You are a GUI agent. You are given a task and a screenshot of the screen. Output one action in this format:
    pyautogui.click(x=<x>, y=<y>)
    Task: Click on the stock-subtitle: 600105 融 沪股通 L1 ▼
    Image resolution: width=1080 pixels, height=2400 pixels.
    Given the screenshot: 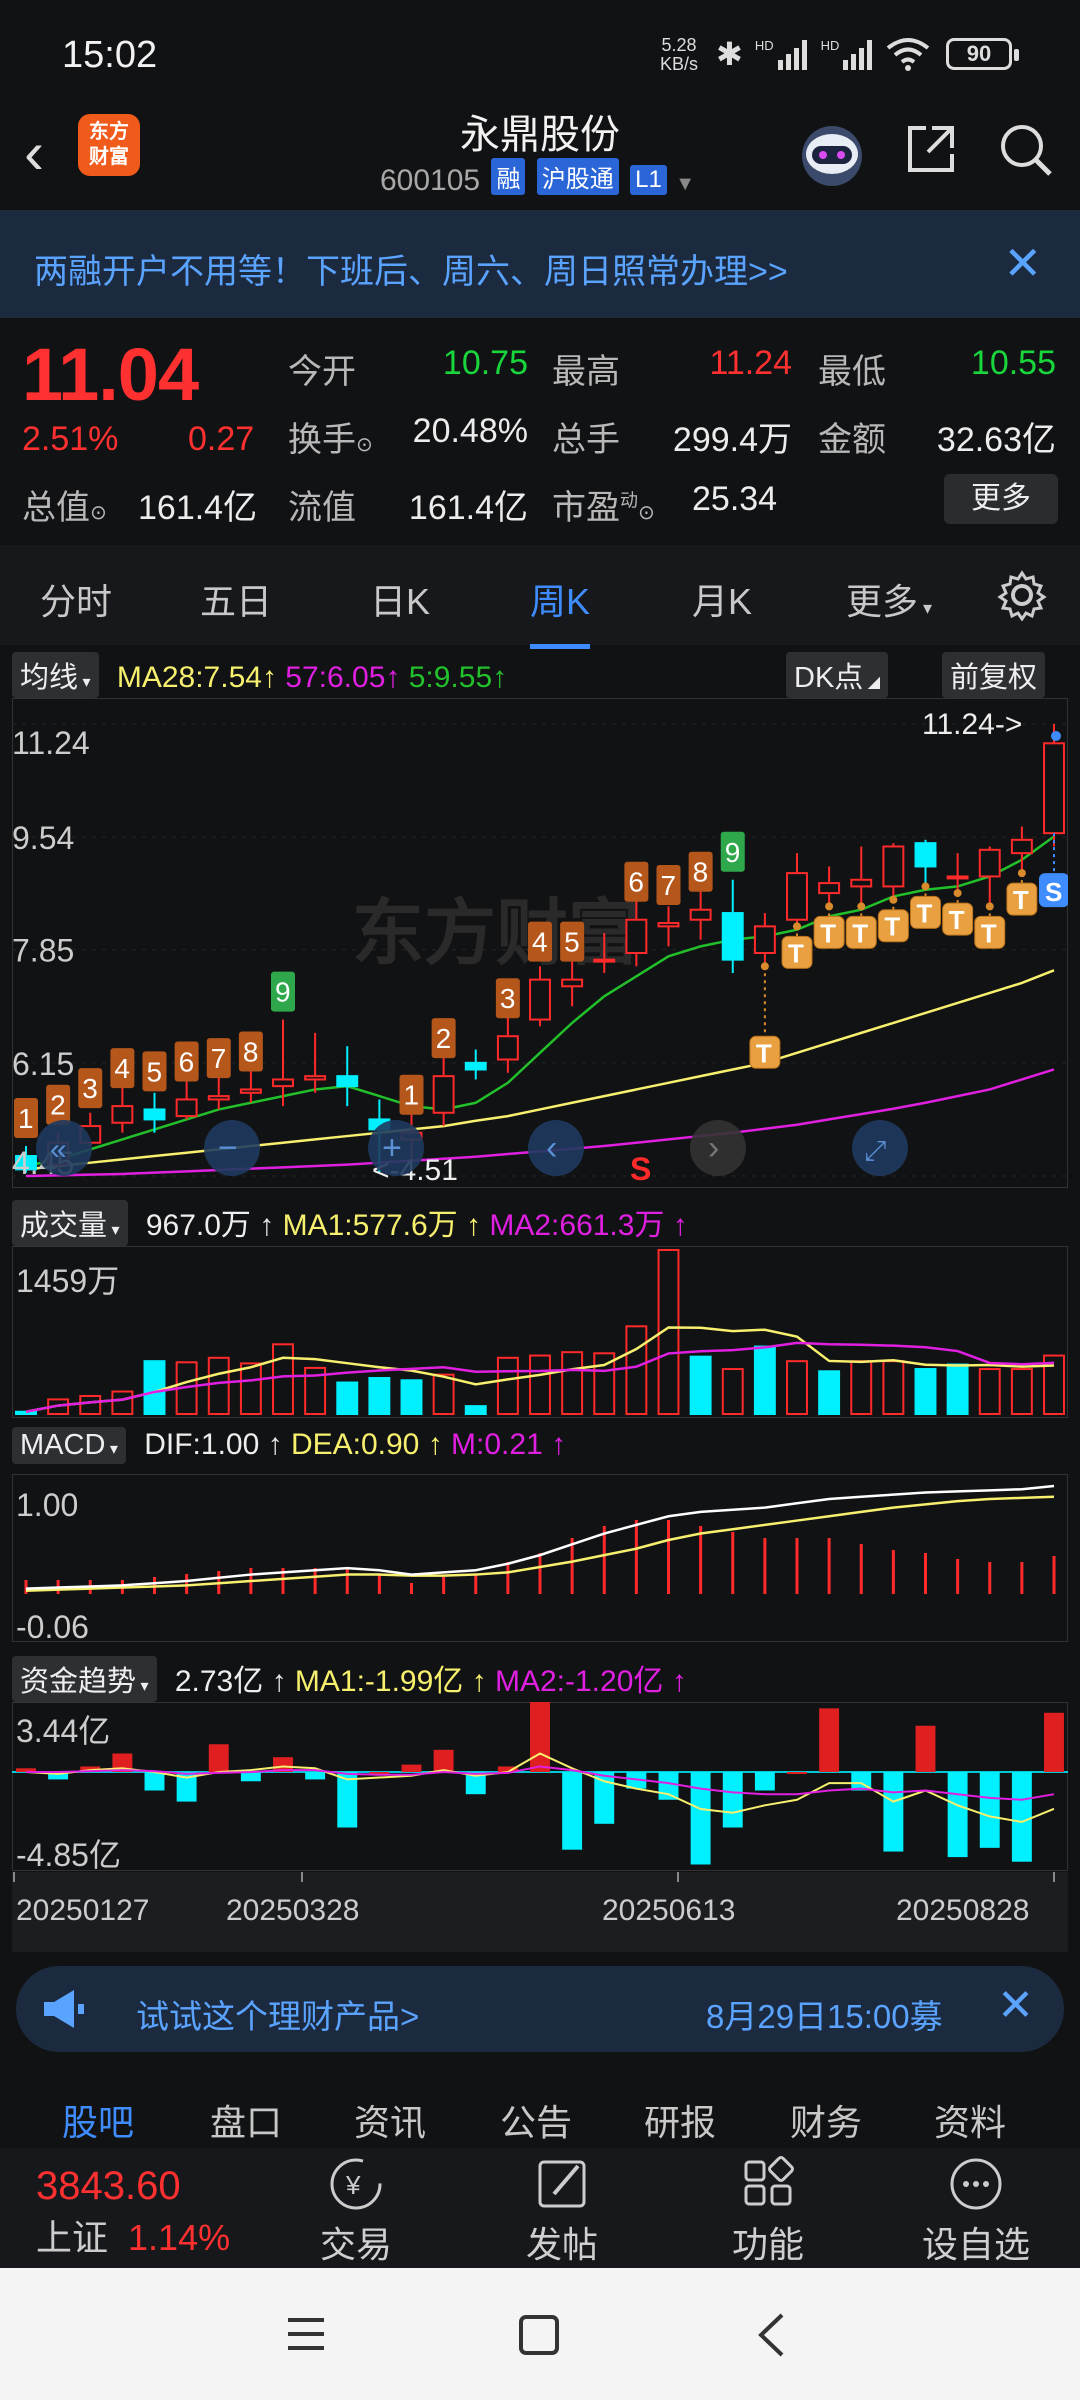 What is the action you would take?
    pyautogui.click(x=537, y=178)
    